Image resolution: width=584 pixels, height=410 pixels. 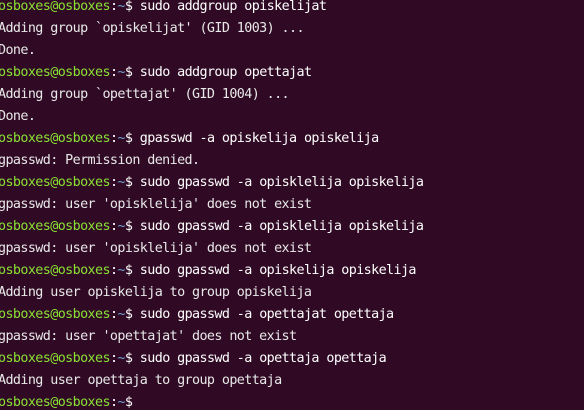 I want to click on text-cursor, so click(x=136, y=401).